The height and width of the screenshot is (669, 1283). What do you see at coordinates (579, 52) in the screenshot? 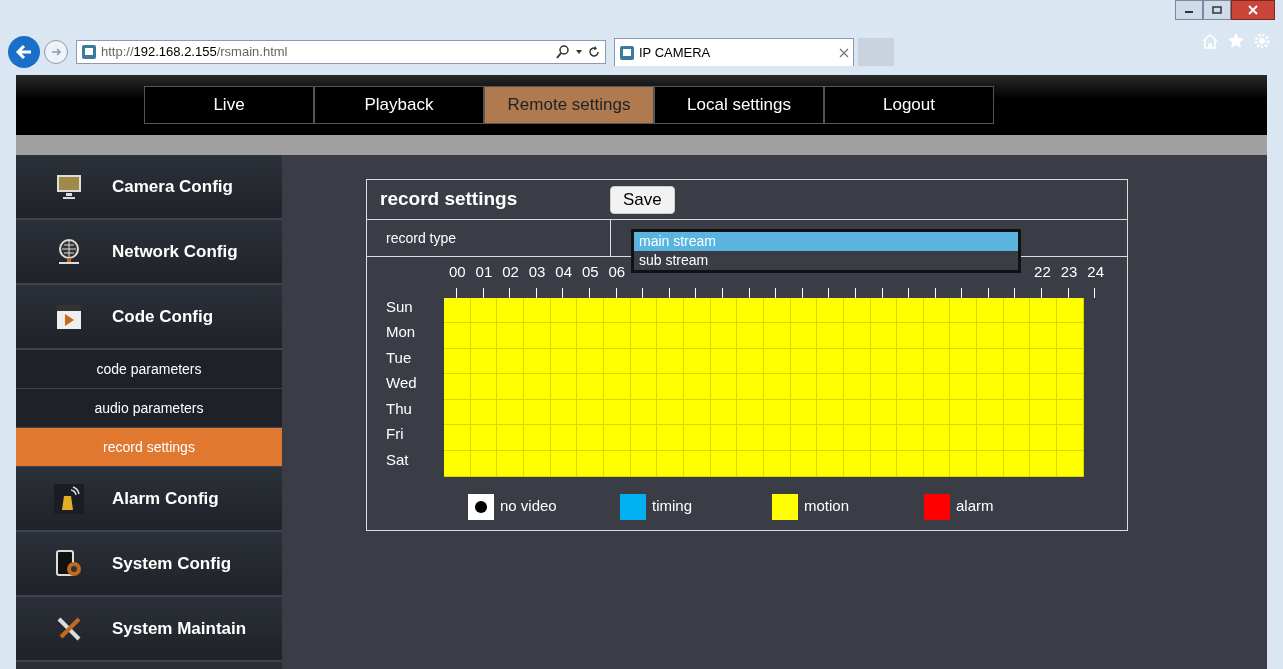
I see `caret-icon` at bounding box center [579, 52].